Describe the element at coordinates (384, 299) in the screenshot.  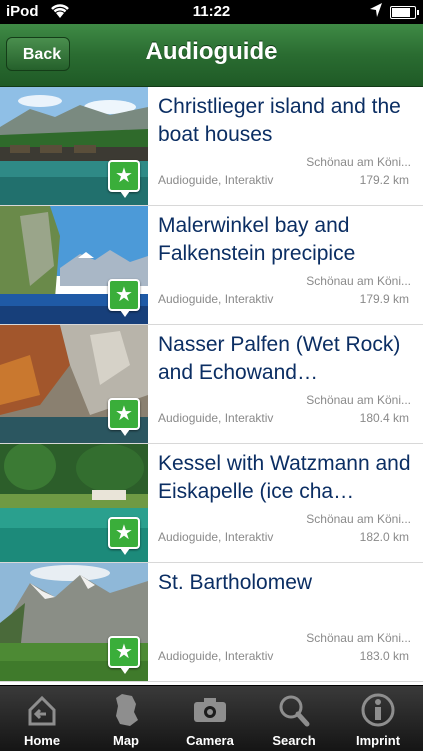
I see `item-distance: 179.9 km` at that location.